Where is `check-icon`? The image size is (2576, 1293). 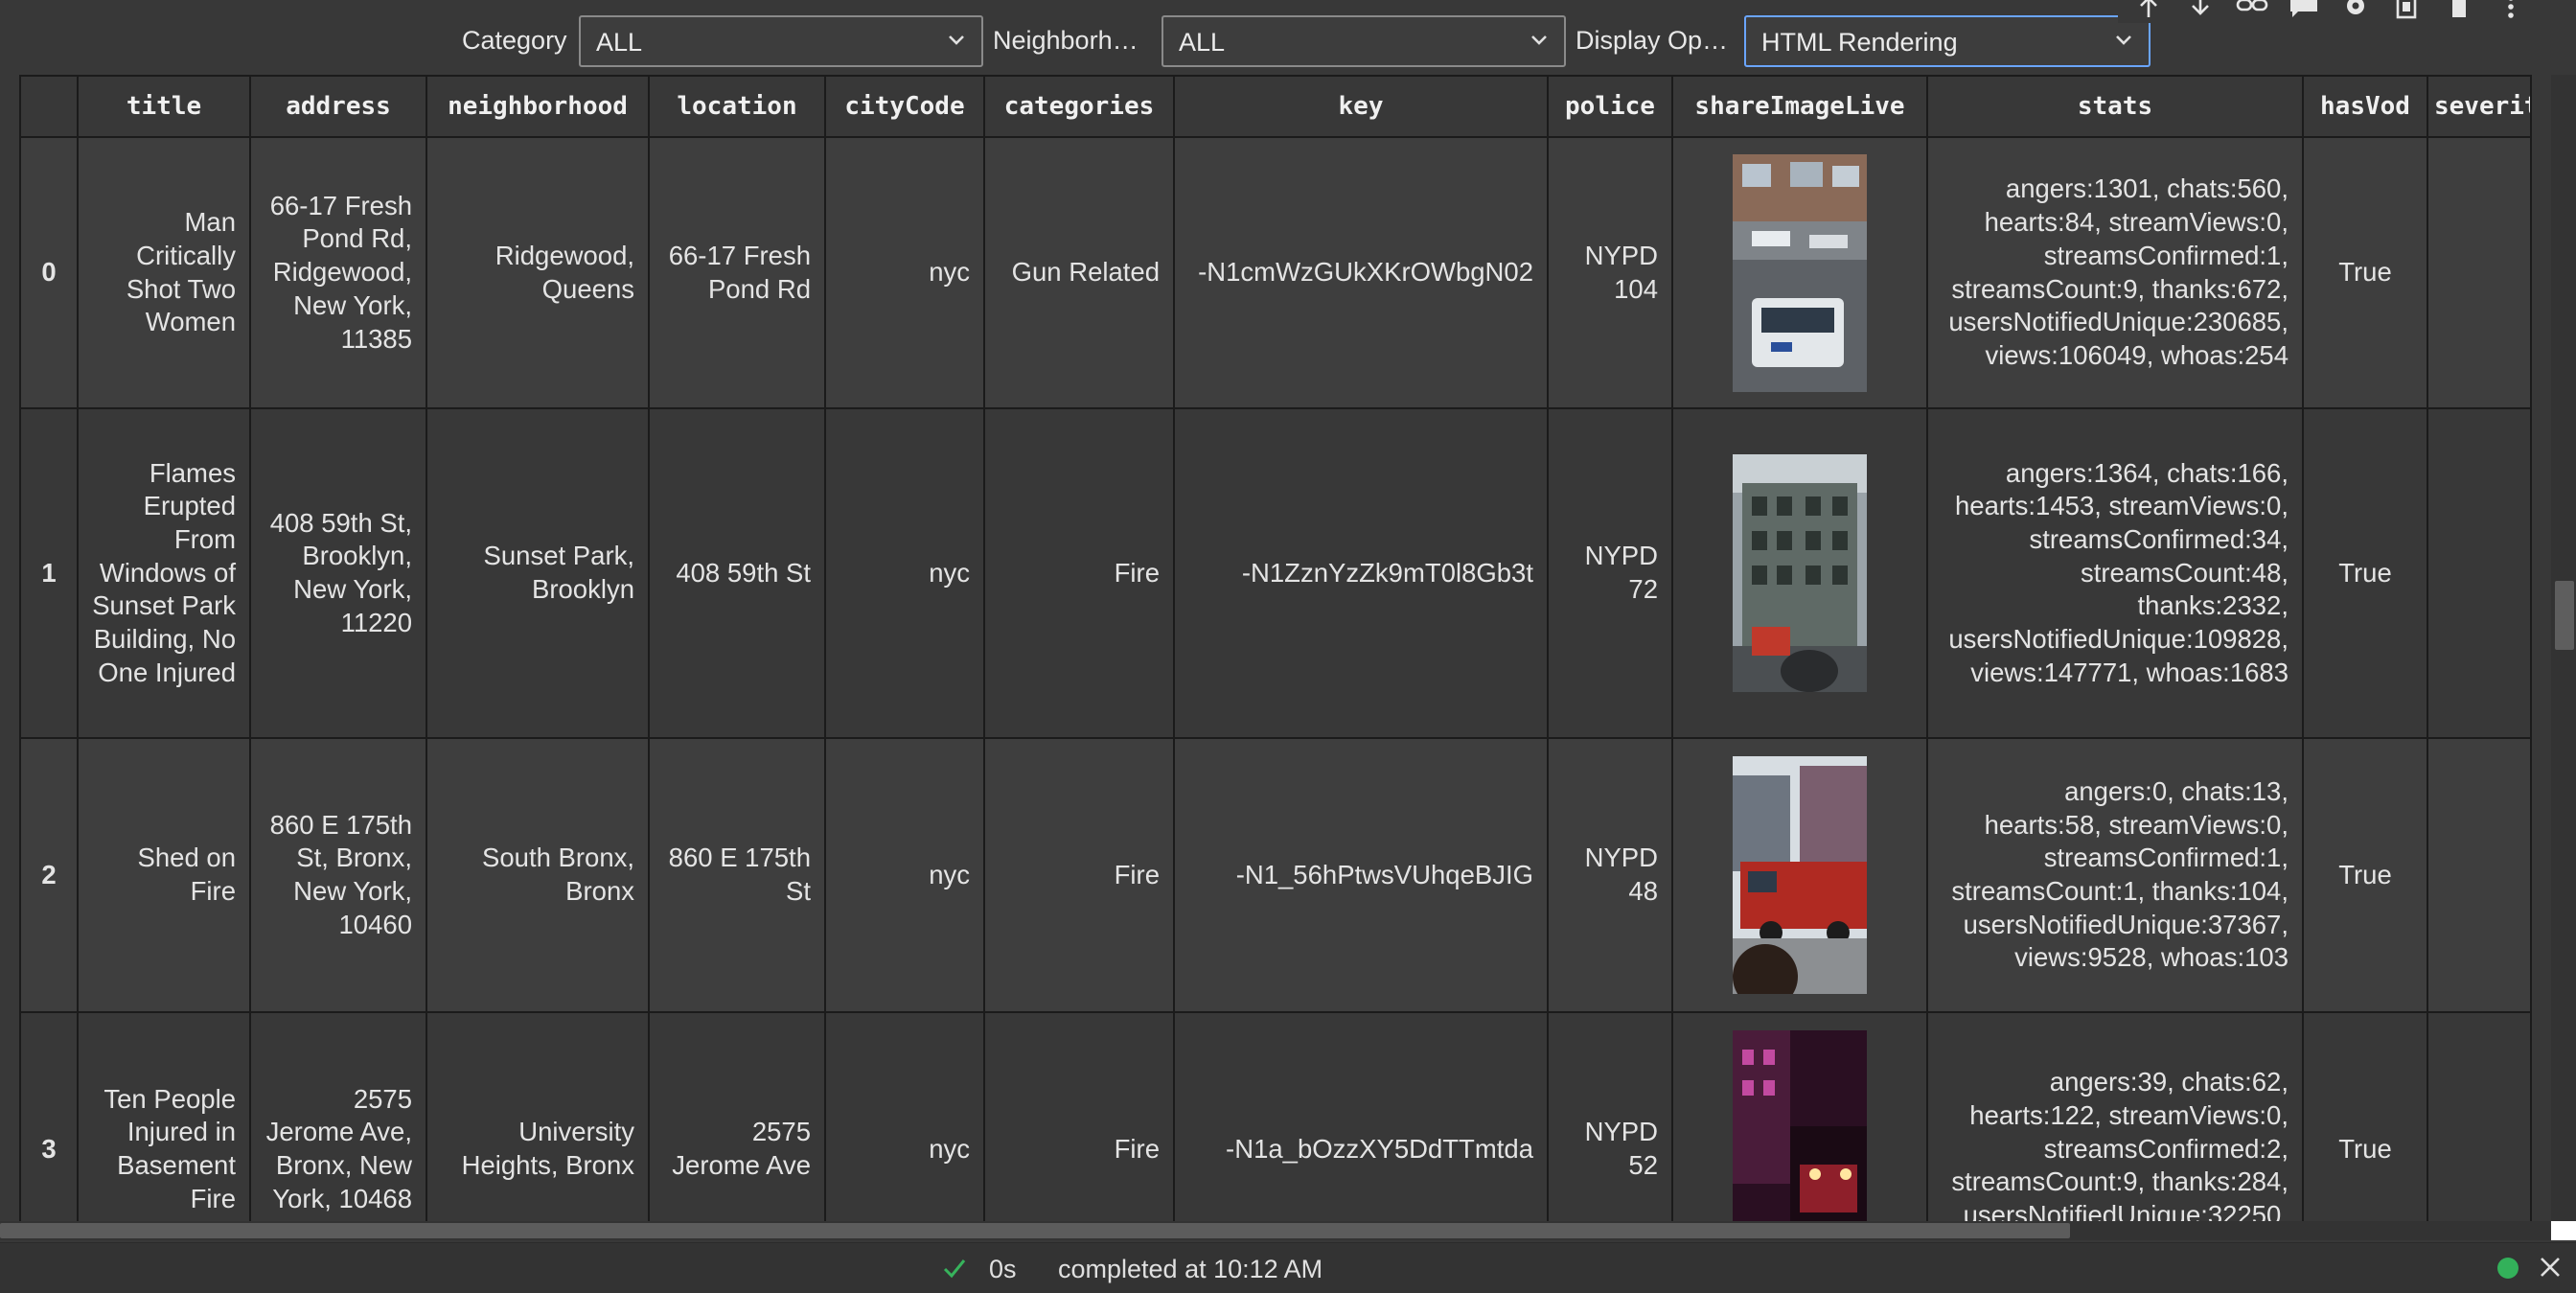 check-icon is located at coordinates (954, 1269).